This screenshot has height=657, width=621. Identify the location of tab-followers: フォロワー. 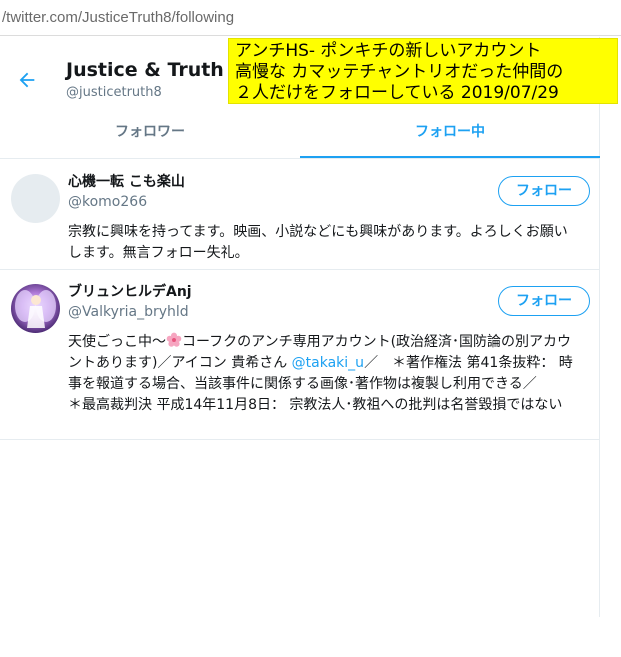
(150, 133).